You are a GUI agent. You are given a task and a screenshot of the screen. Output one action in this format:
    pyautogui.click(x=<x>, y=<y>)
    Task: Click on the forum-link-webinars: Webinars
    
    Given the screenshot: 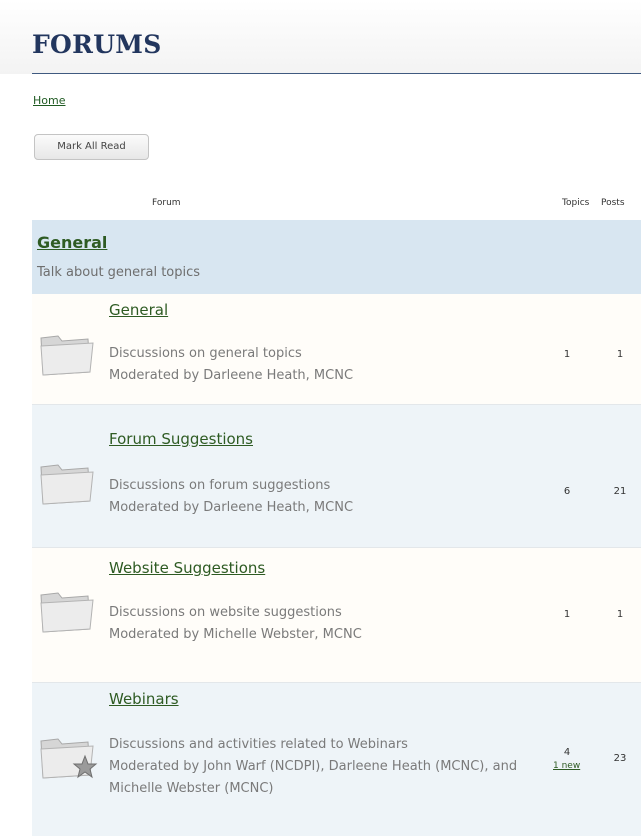 What is the action you would take?
    pyautogui.click(x=144, y=699)
    